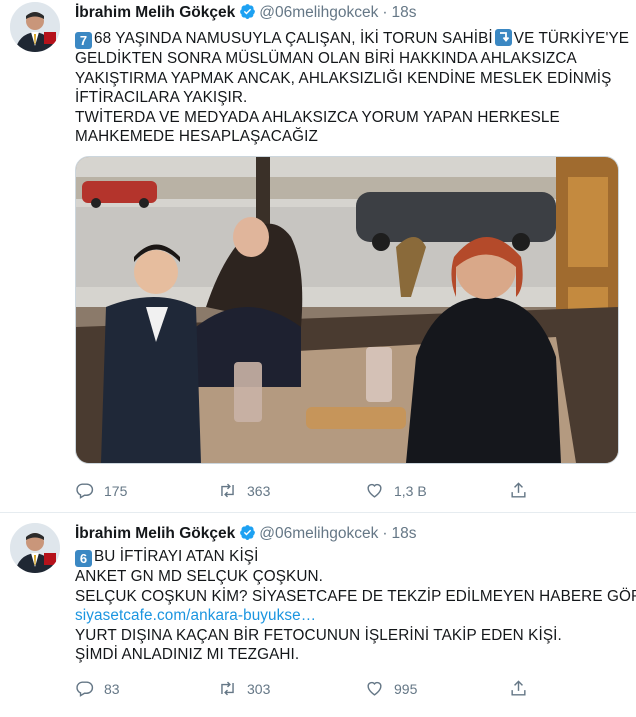 This screenshot has height=717, width=636. I want to click on reply-button: 83, so click(97, 688).